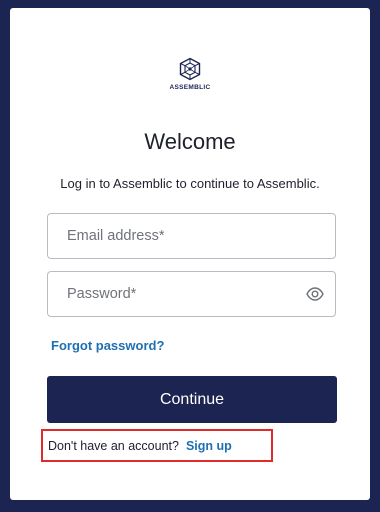 This screenshot has width=380, height=512. What do you see at coordinates (107, 345) in the screenshot?
I see `forgot-password-link: Forgot password?` at bounding box center [107, 345].